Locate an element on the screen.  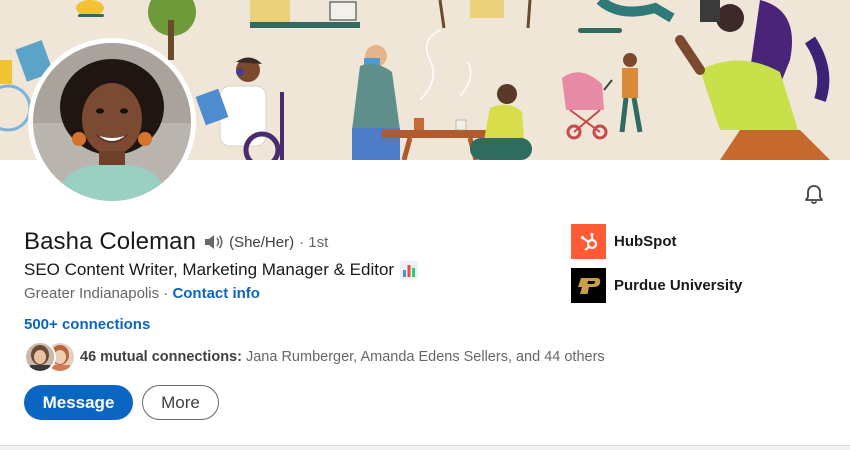
connection-degree: · 1st is located at coordinates (314, 242).